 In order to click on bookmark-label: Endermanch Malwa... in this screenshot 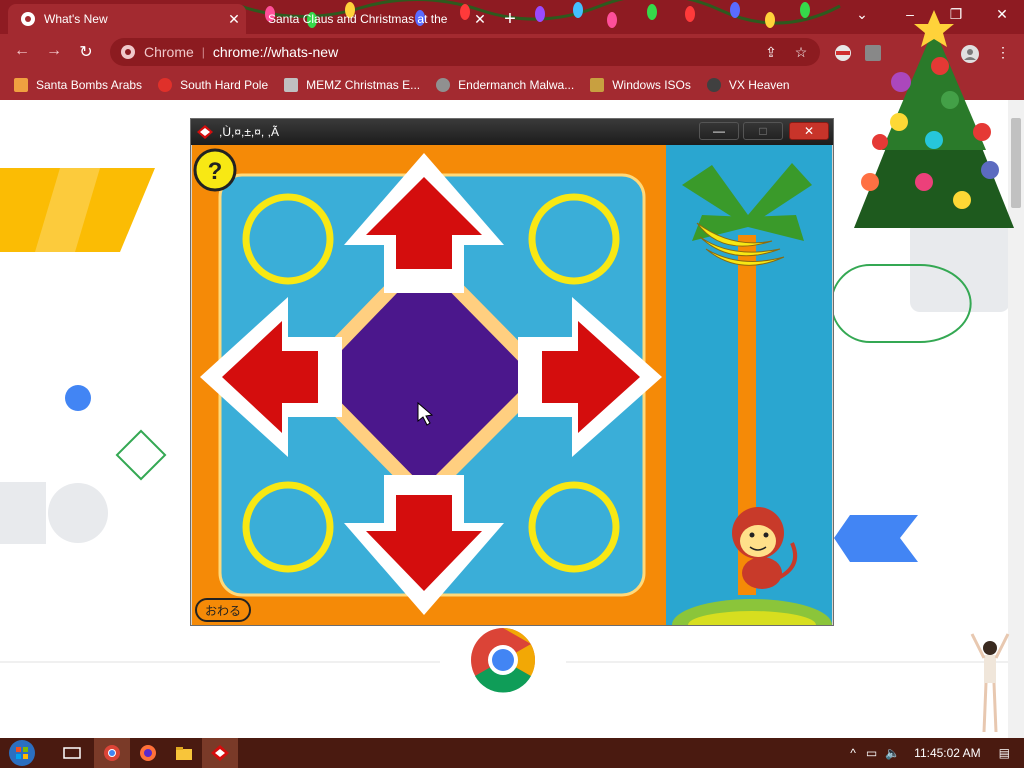, I will do `click(516, 85)`.